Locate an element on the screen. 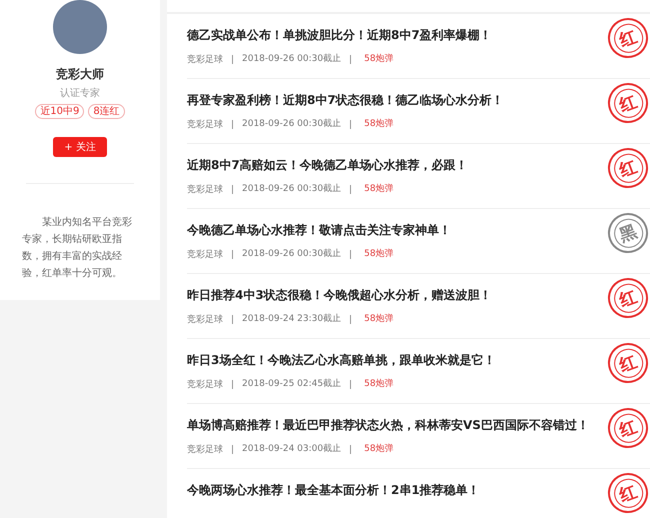 This screenshot has width=650, height=518. avatar-photo-placeholder is located at coordinates (80, 27).